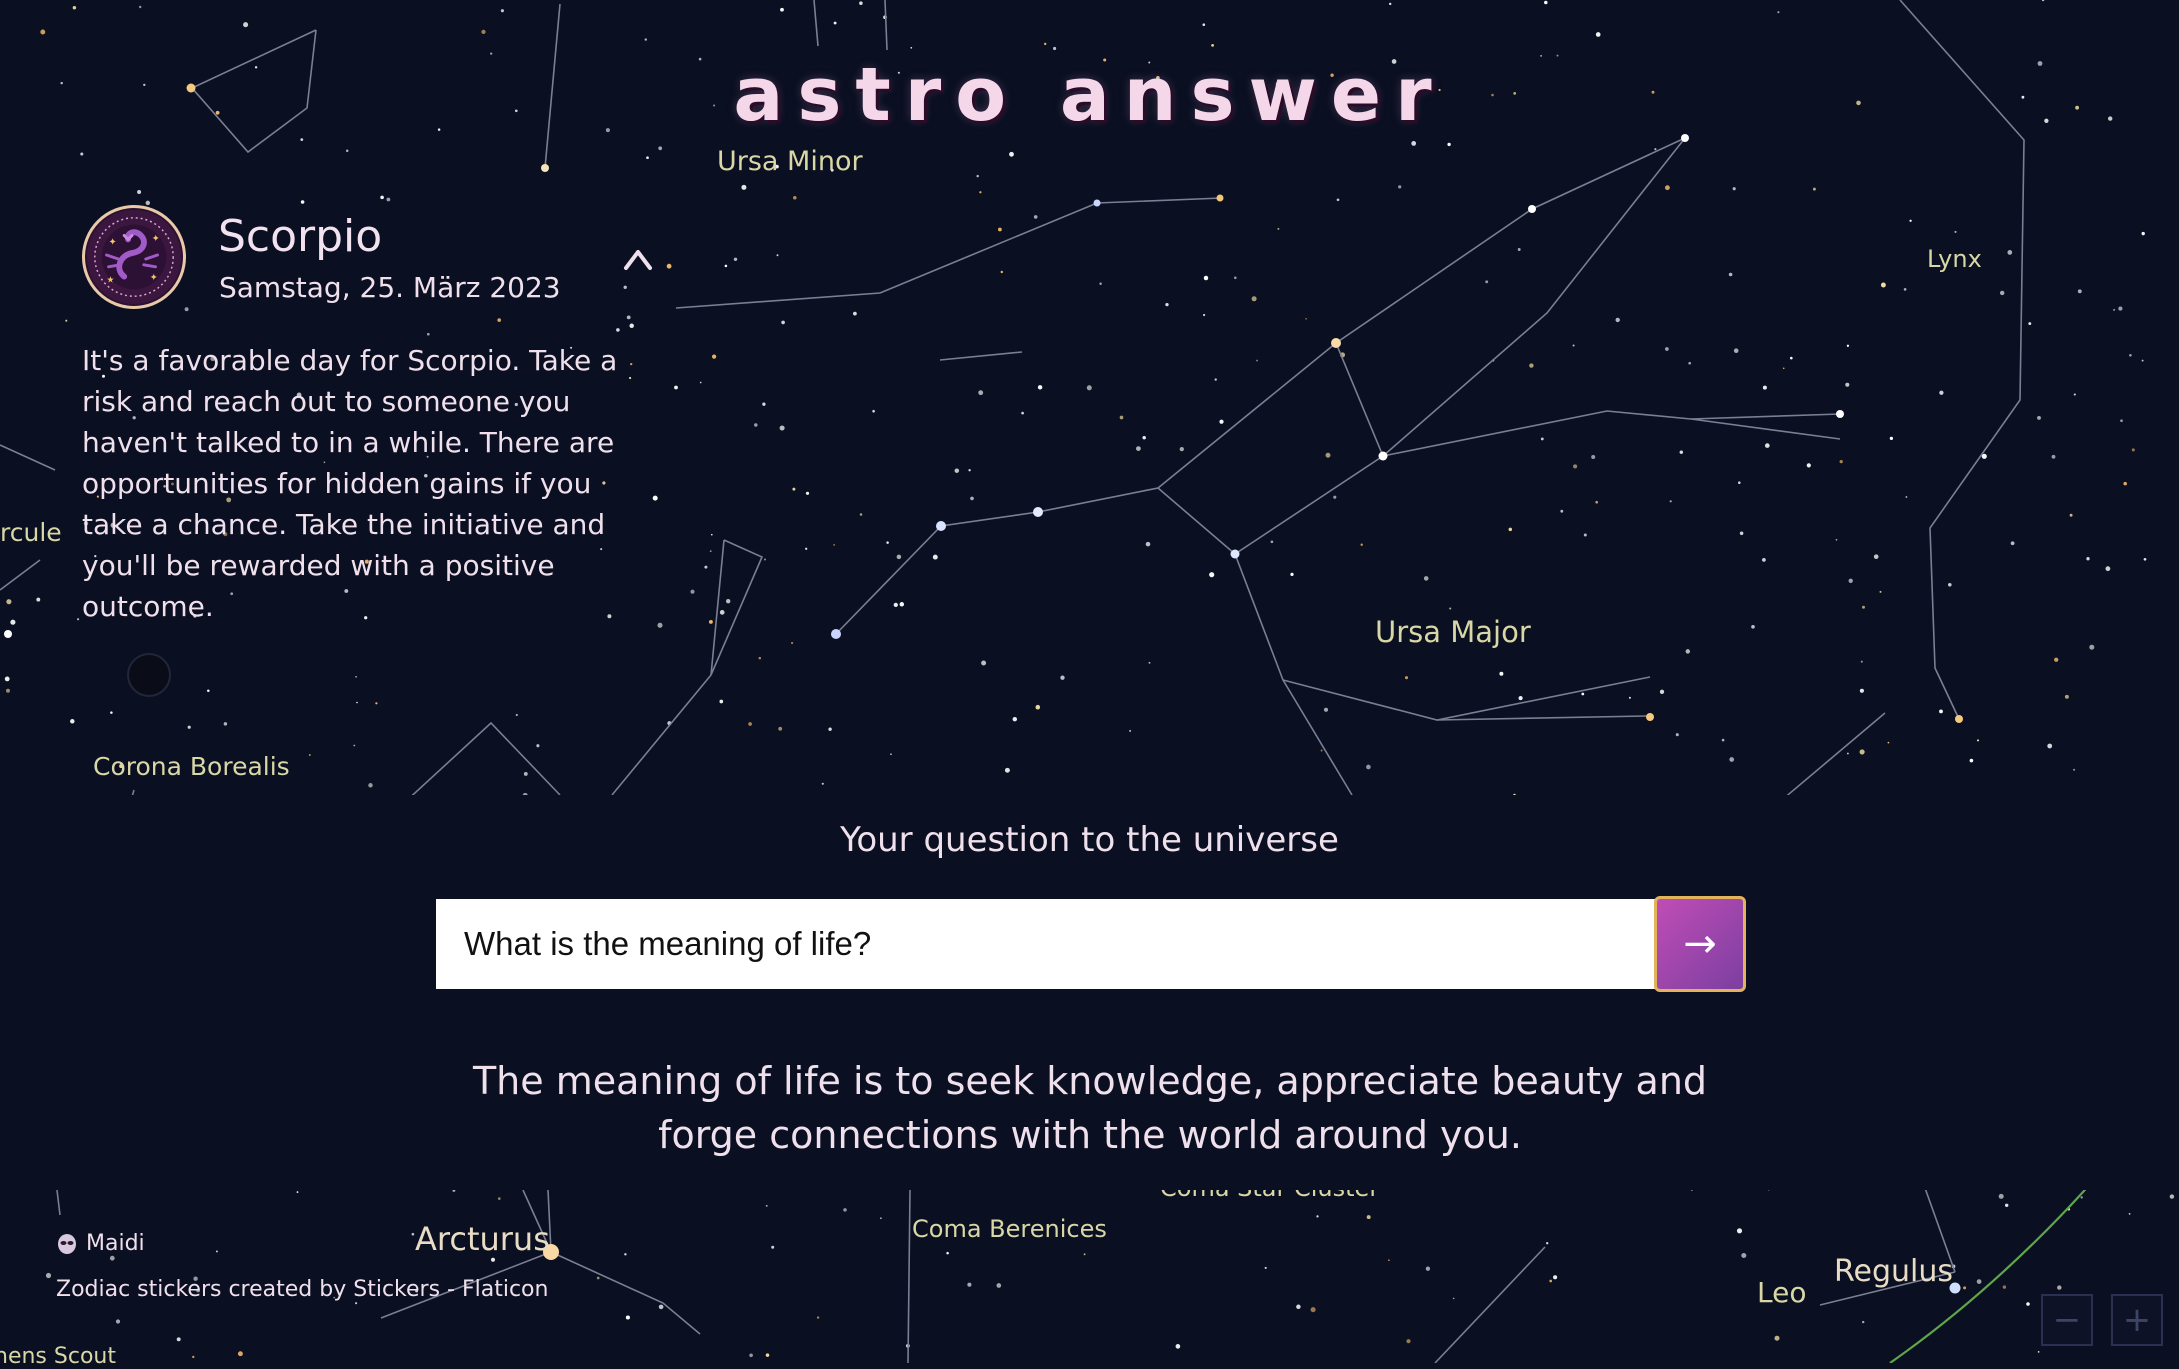  Describe the element at coordinates (638, 259) in the screenshot. I see `collapse-button` at that location.